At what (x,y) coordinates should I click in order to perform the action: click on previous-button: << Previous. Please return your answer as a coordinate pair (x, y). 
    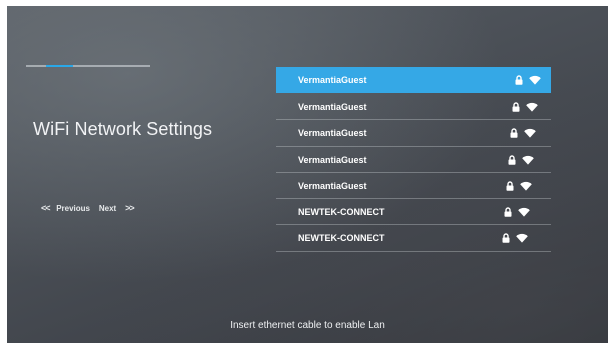
    Looking at the image, I should click on (65, 208).